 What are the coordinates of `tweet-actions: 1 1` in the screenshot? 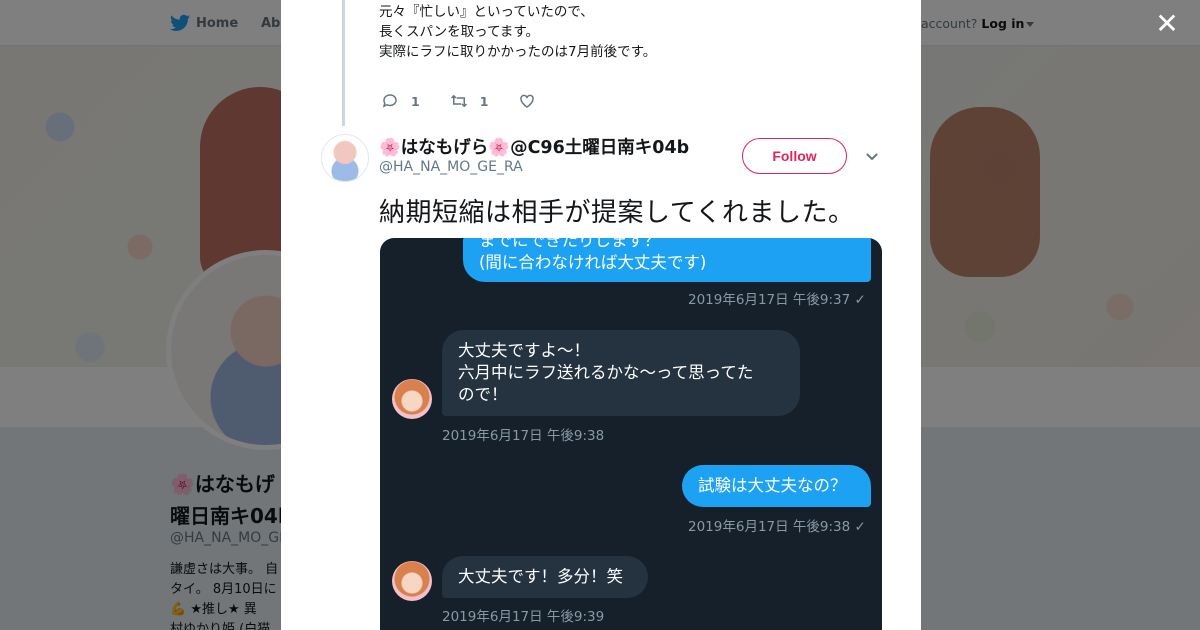 It's located at (473, 101).